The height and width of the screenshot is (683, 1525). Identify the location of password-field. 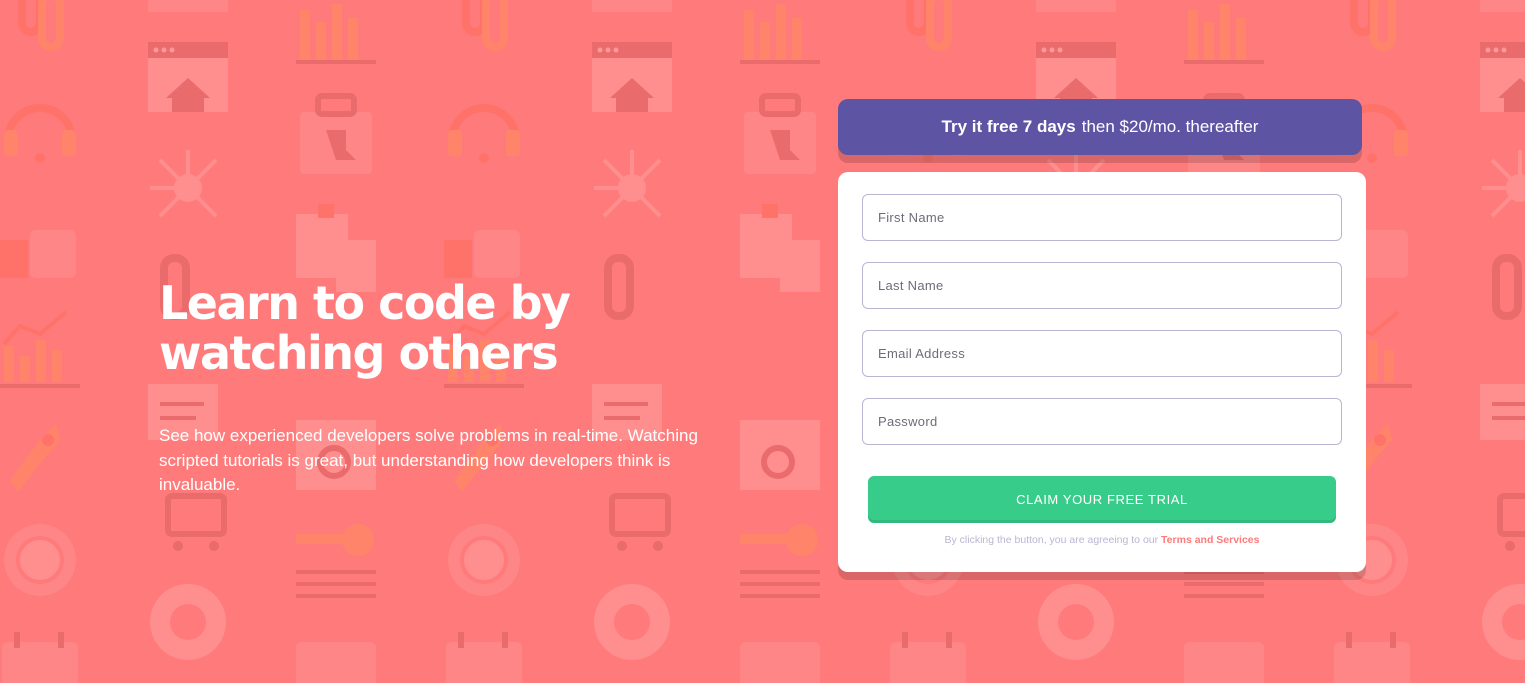
(1102, 421).